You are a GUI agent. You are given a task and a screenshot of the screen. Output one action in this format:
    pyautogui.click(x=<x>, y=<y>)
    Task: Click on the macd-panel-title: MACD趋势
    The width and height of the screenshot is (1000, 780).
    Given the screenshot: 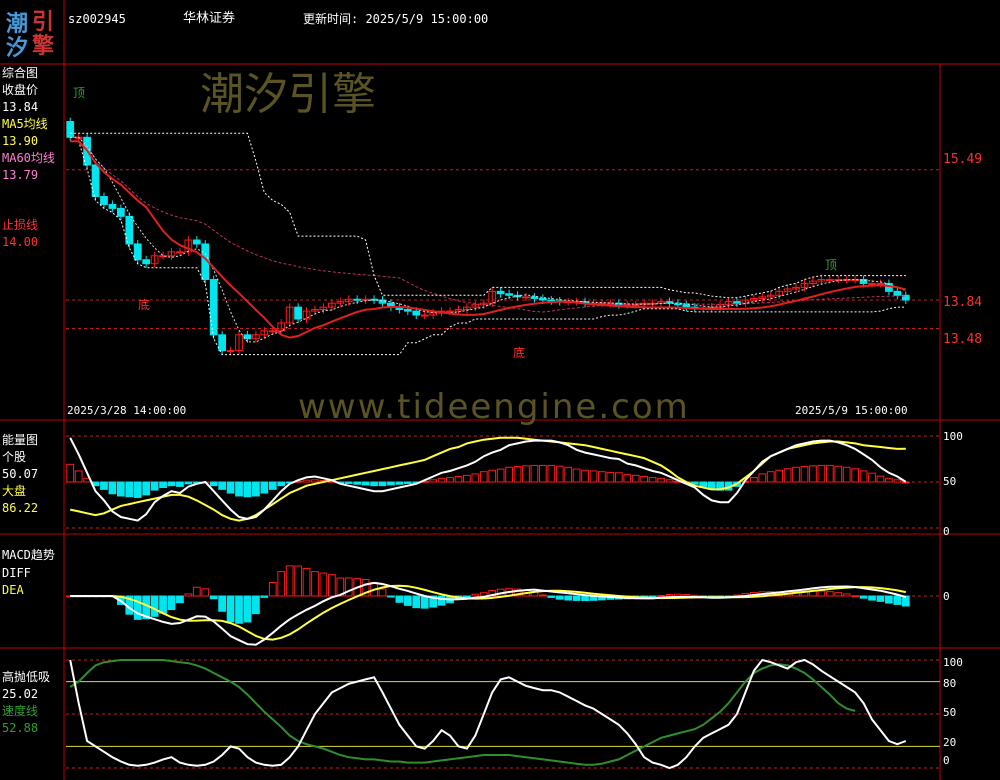 What is the action you would take?
    pyautogui.click(x=28, y=555)
    